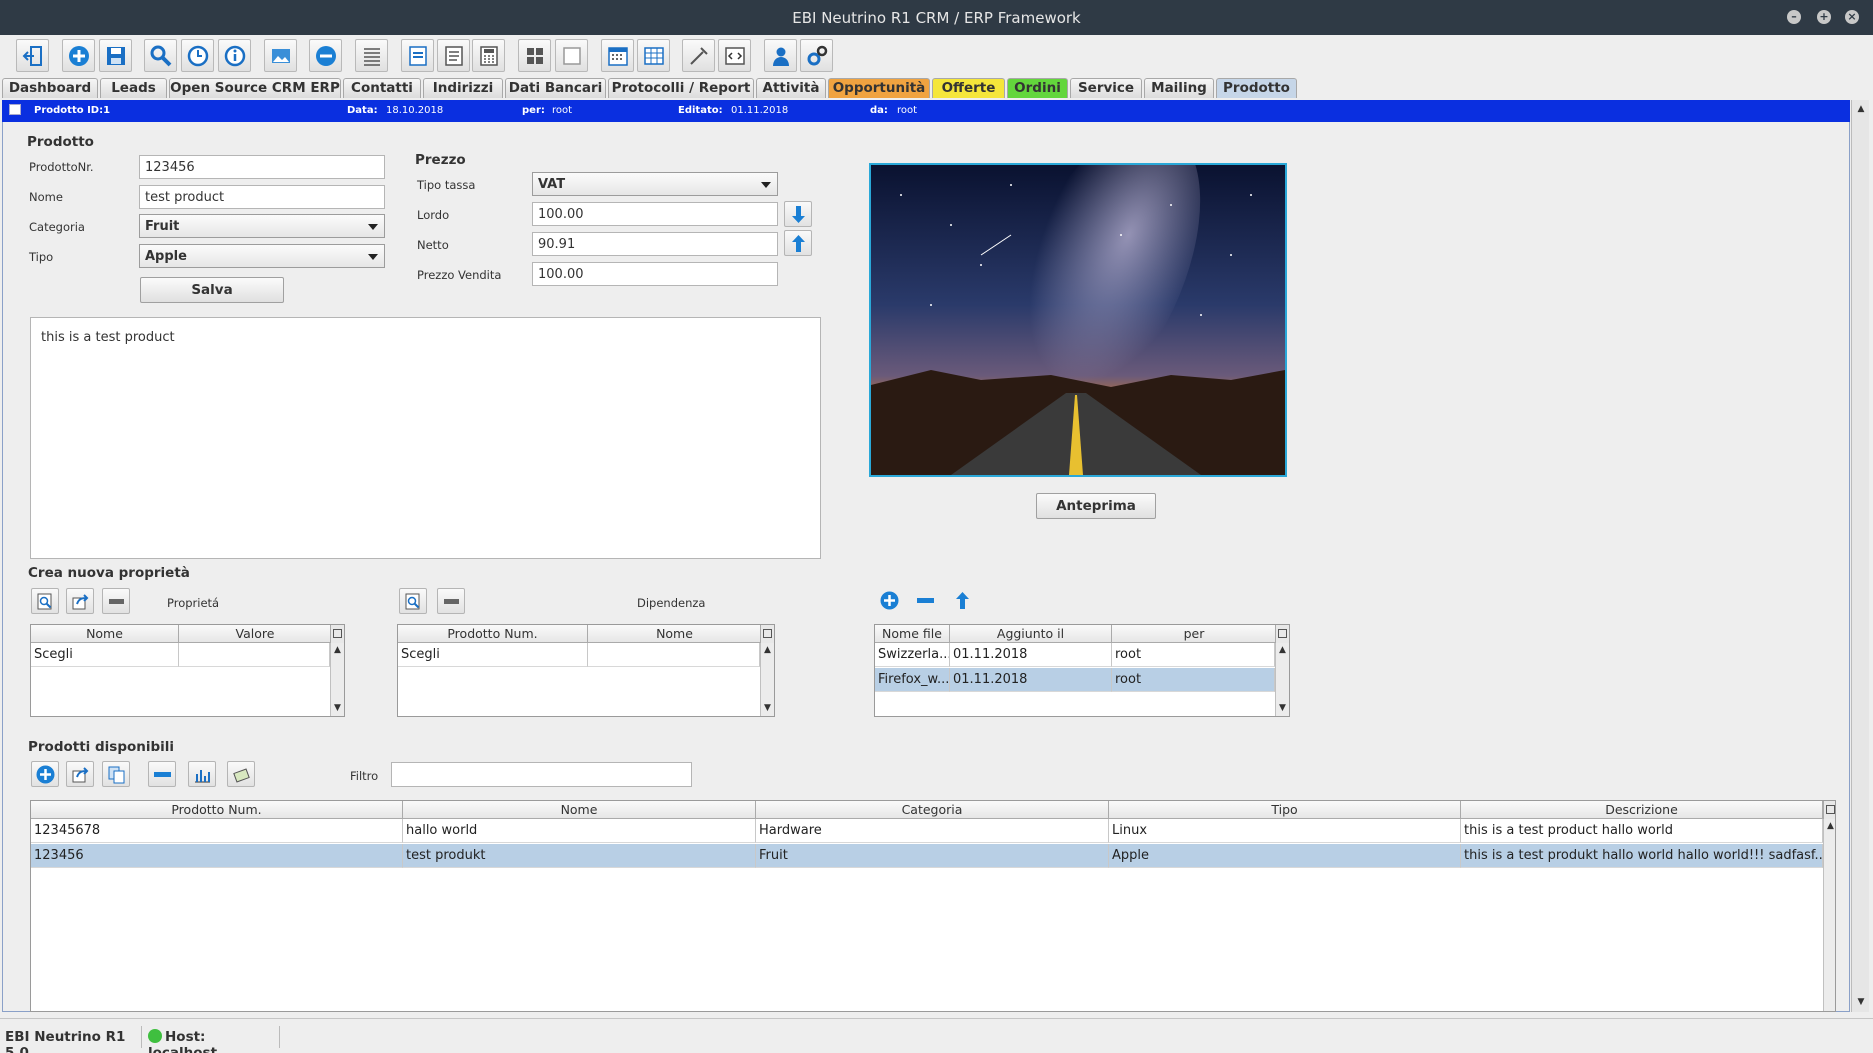  Describe the element at coordinates (1852, 17) in the screenshot. I see `close-icon: ×` at that location.